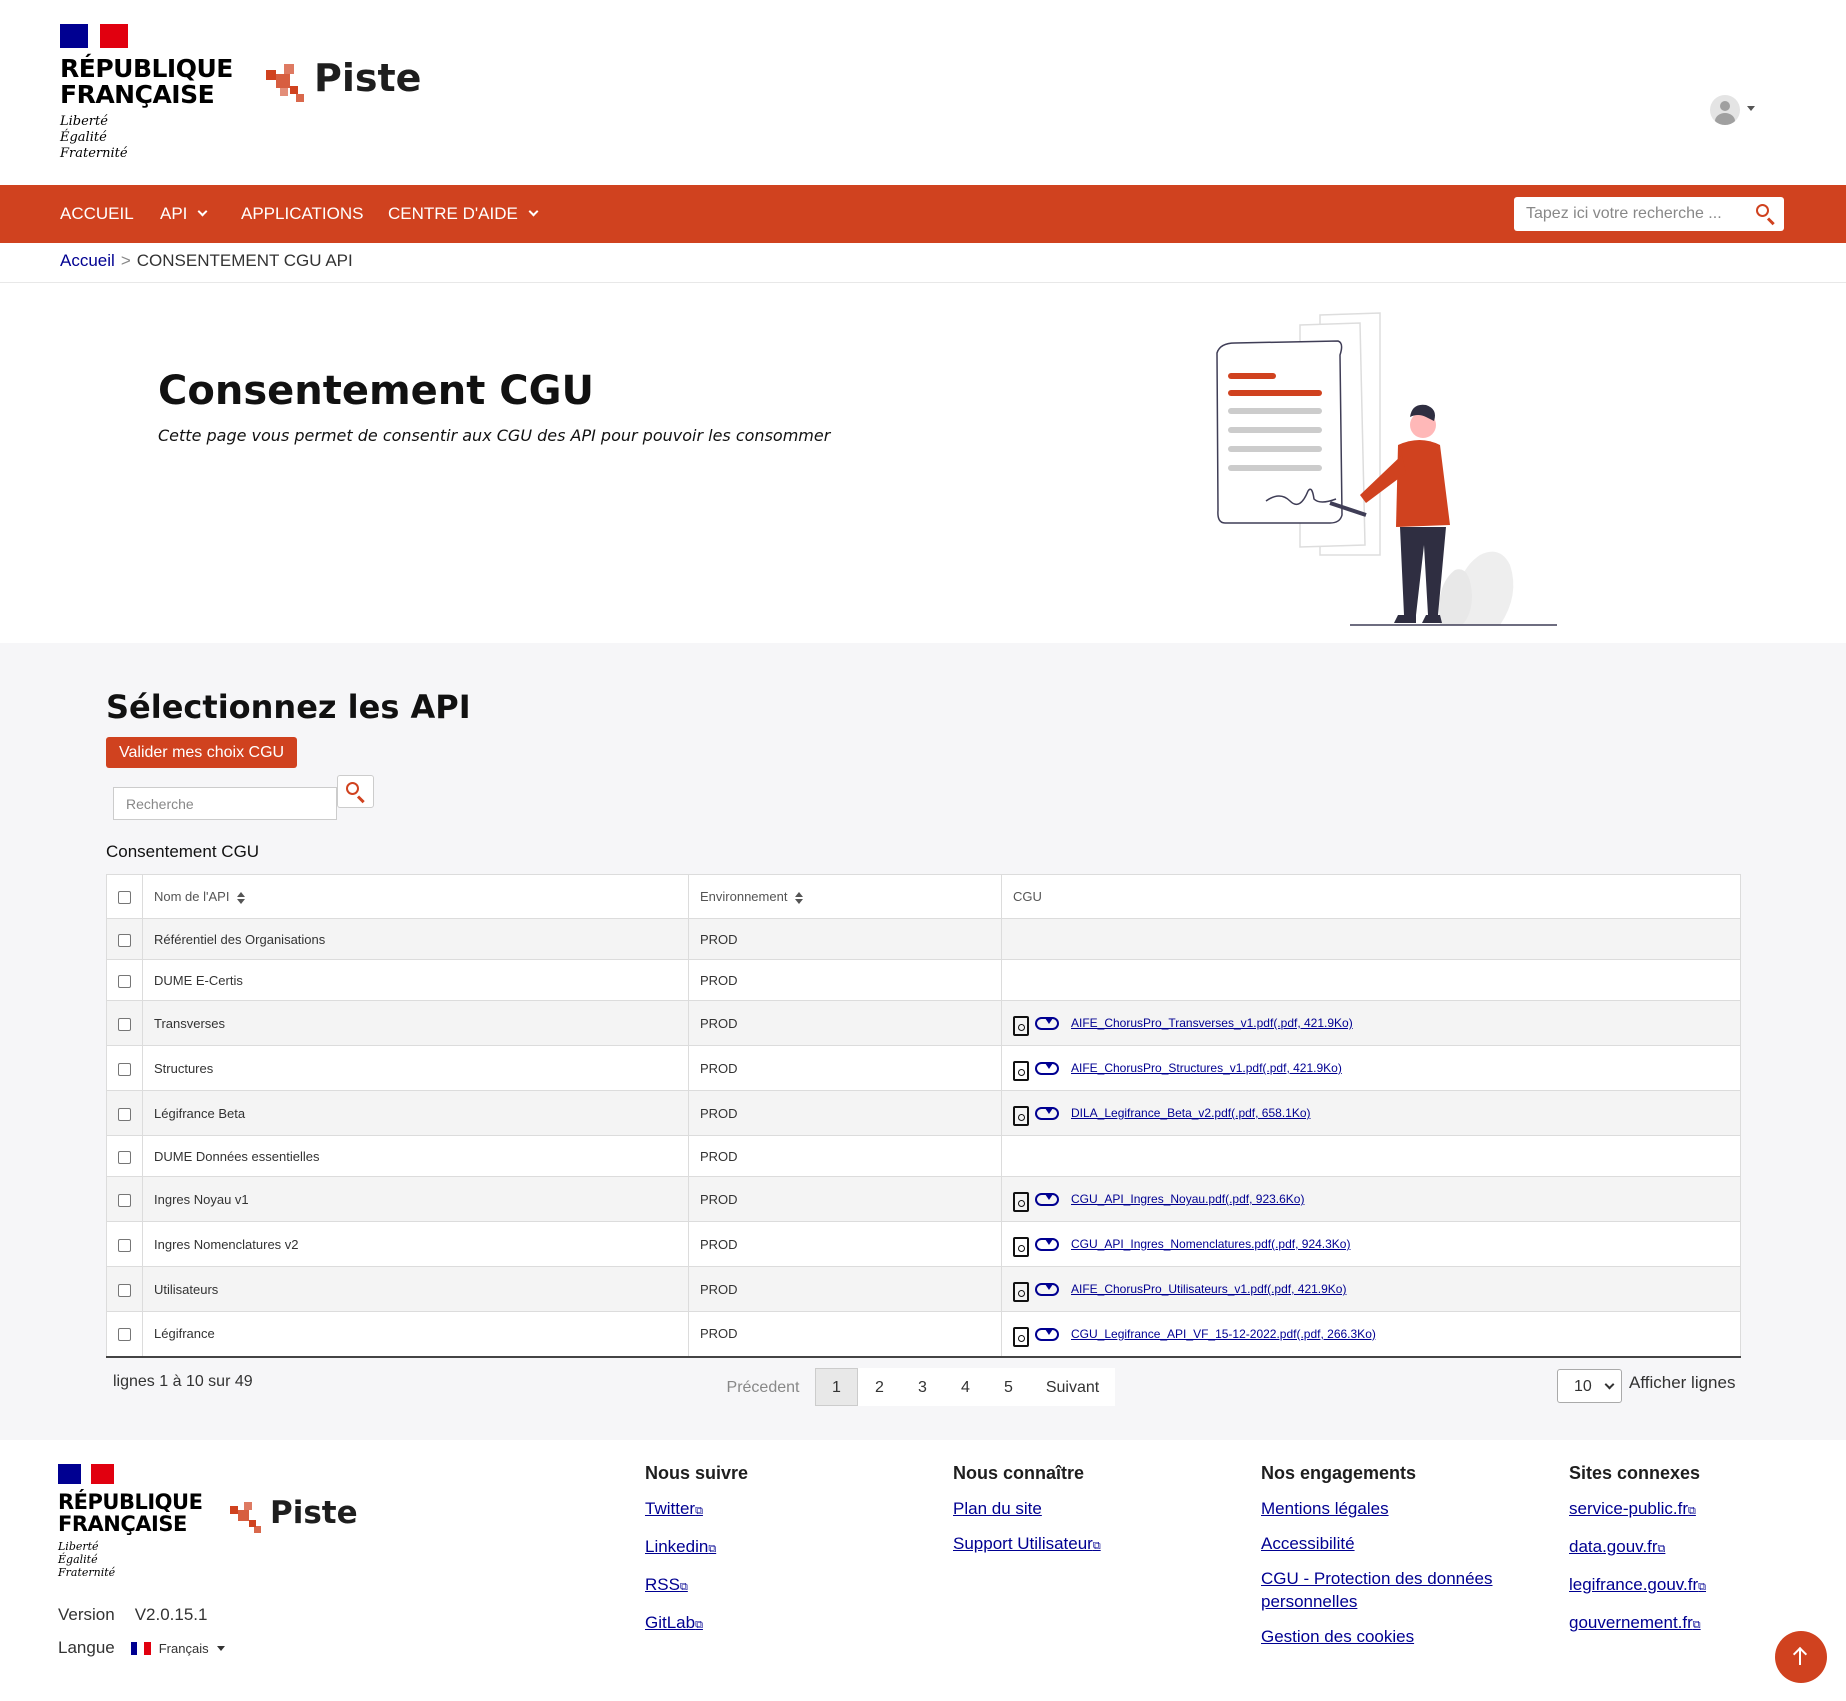  What do you see at coordinates (87, 260) in the screenshot?
I see `breadcrumb-home-link: Accueil` at bounding box center [87, 260].